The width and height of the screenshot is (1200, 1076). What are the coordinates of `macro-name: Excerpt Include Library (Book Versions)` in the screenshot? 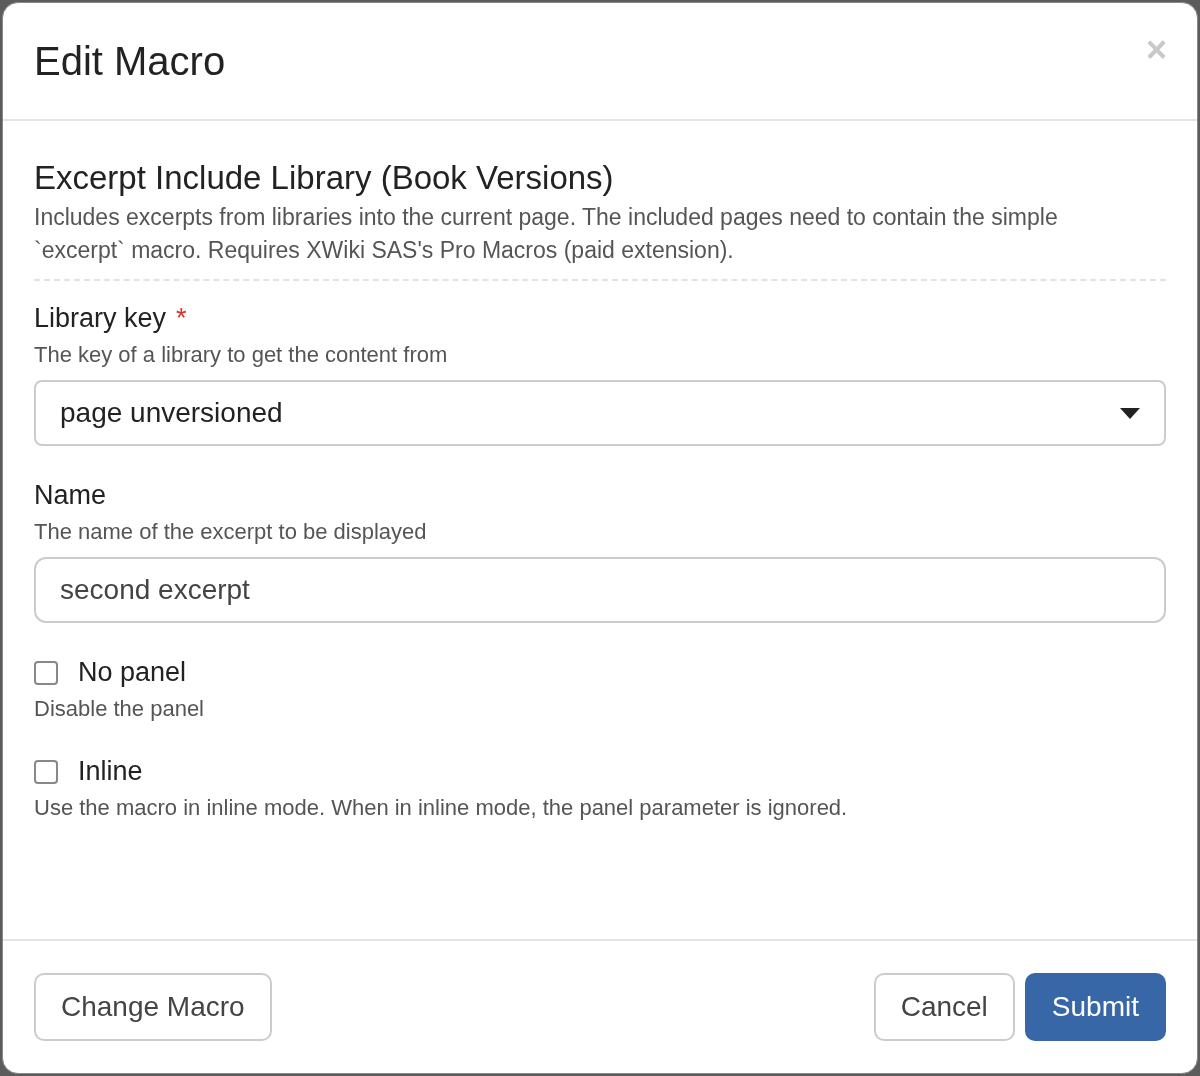 It's located at (324, 178).